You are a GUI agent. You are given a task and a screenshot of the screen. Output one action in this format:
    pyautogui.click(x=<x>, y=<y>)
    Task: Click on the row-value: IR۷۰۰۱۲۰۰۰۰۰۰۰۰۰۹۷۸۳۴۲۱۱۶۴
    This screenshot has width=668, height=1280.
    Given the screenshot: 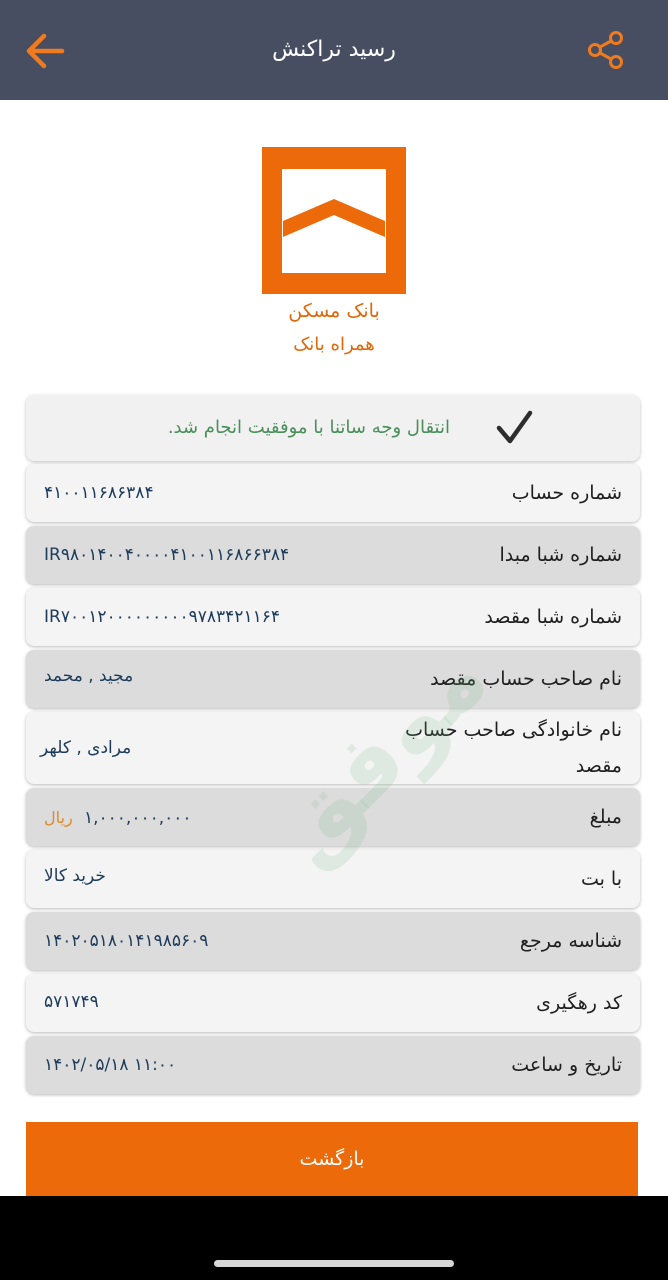 What is the action you would take?
    pyautogui.click(x=162, y=617)
    